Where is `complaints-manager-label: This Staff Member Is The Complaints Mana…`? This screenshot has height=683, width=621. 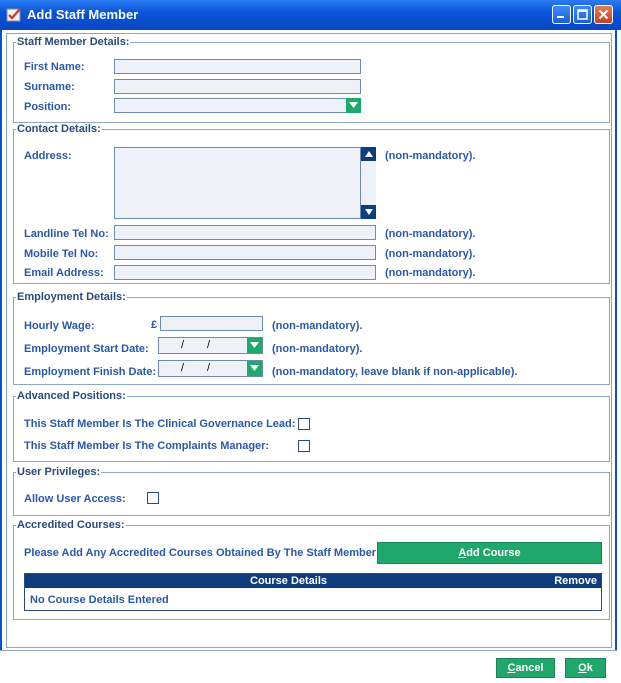 complaints-manager-label: This Staff Member Is The Complaints Mana… is located at coordinates (147, 446).